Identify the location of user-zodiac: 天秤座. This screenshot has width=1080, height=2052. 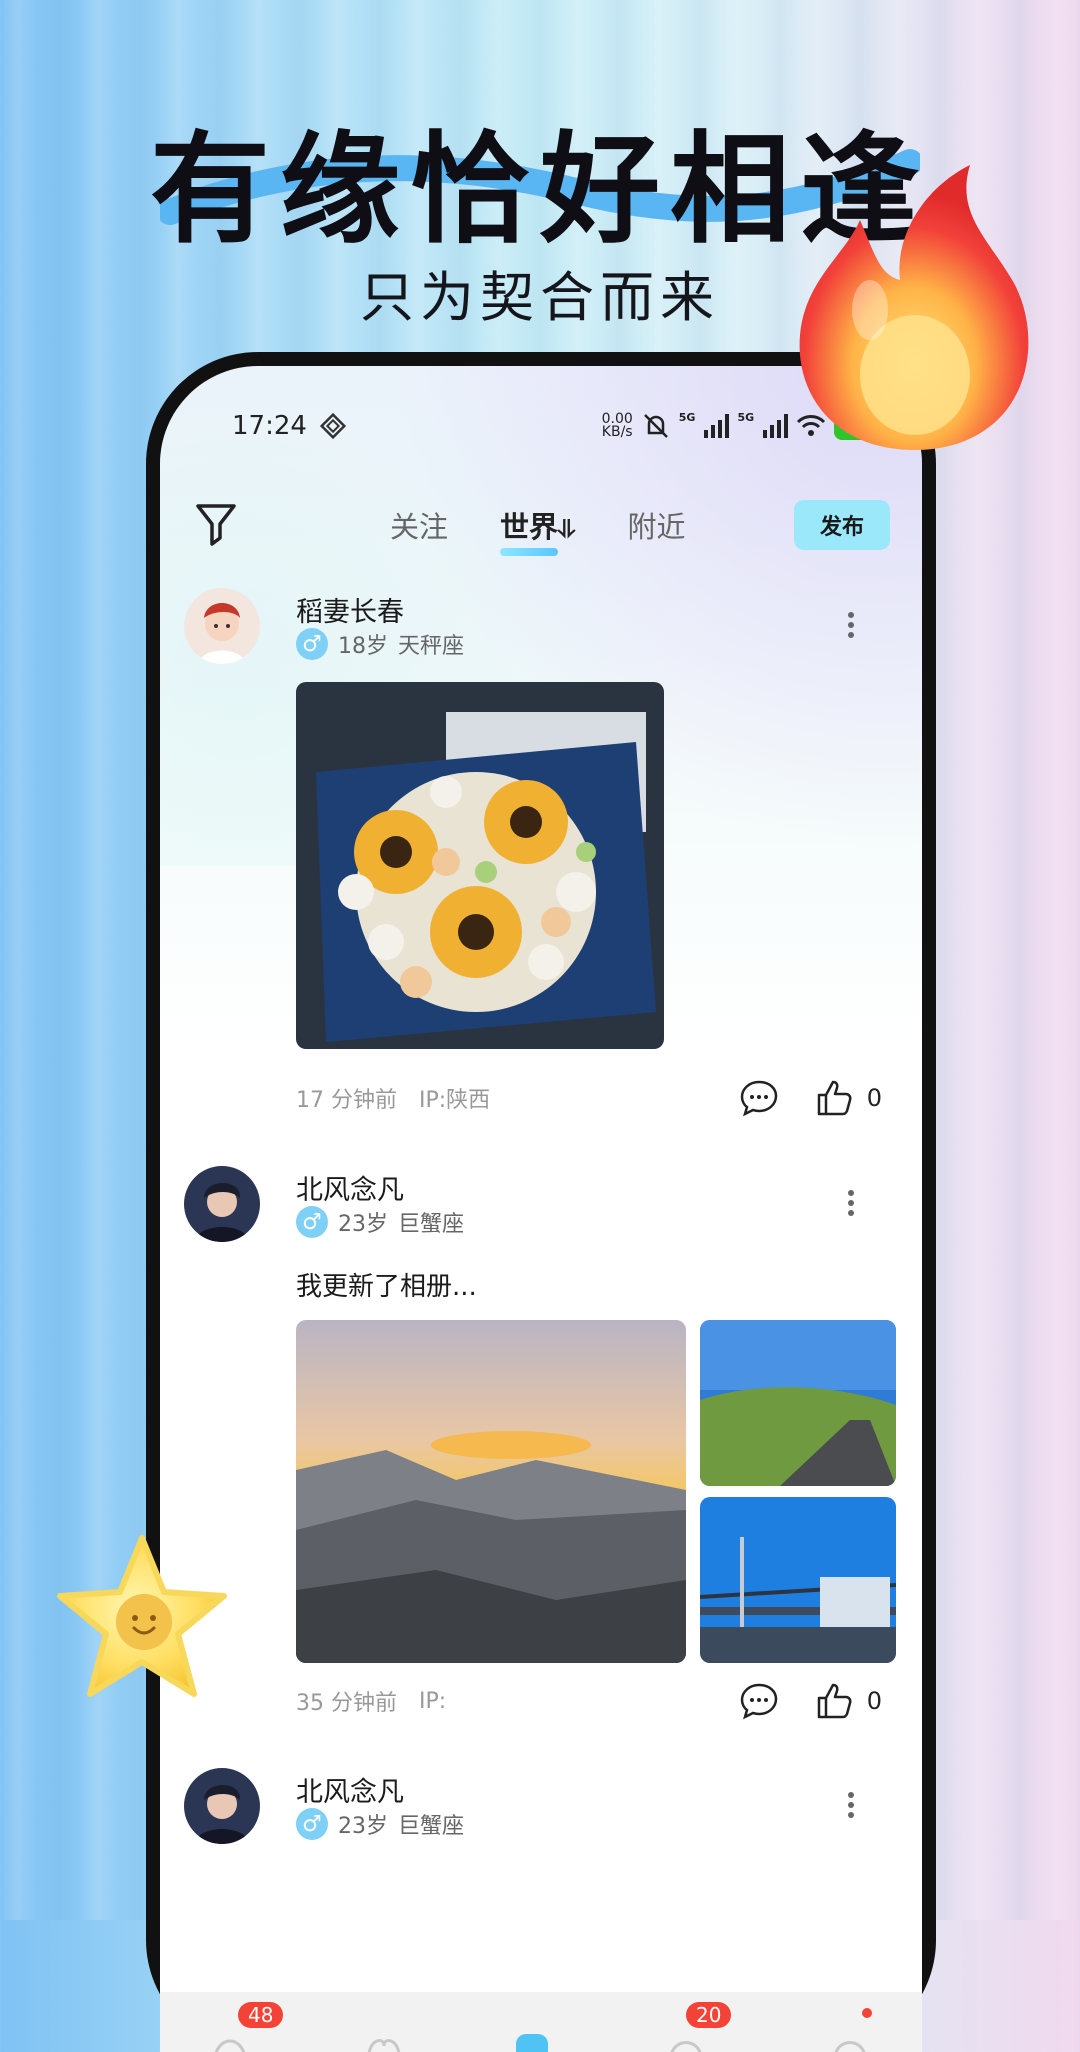
(431, 646).